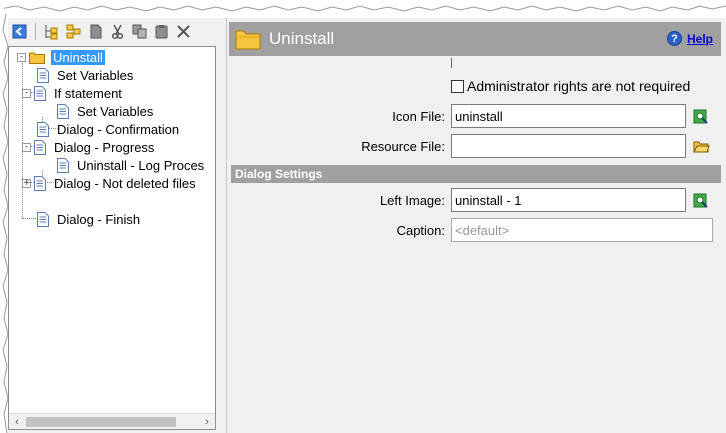  What do you see at coordinates (403, 146) in the screenshot?
I see `resource-file-label: Resource File:` at bounding box center [403, 146].